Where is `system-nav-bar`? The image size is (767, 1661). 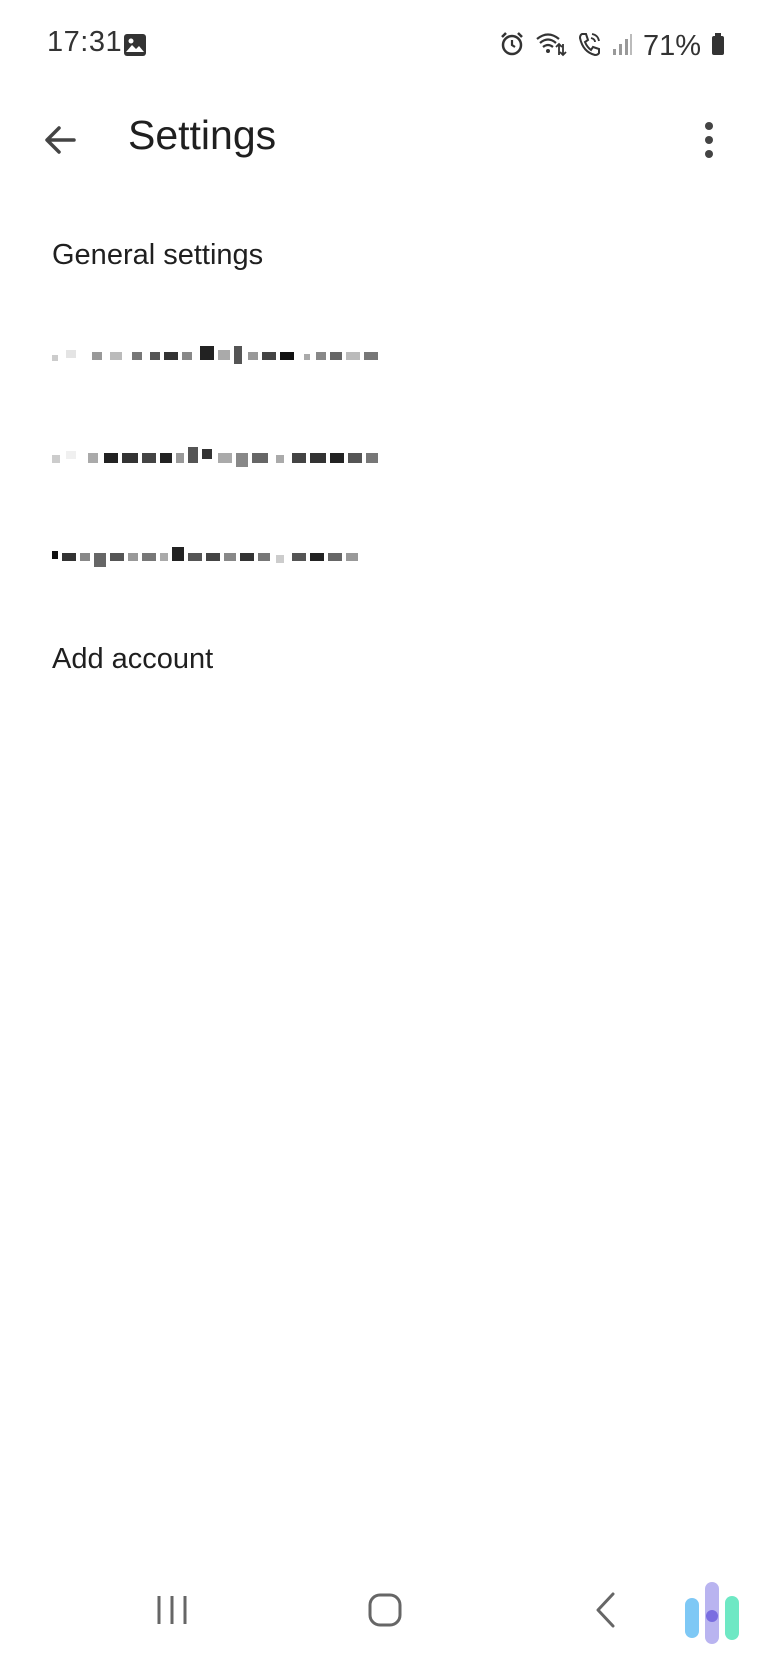 system-nav-bar is located at coordinates (383, 1615).